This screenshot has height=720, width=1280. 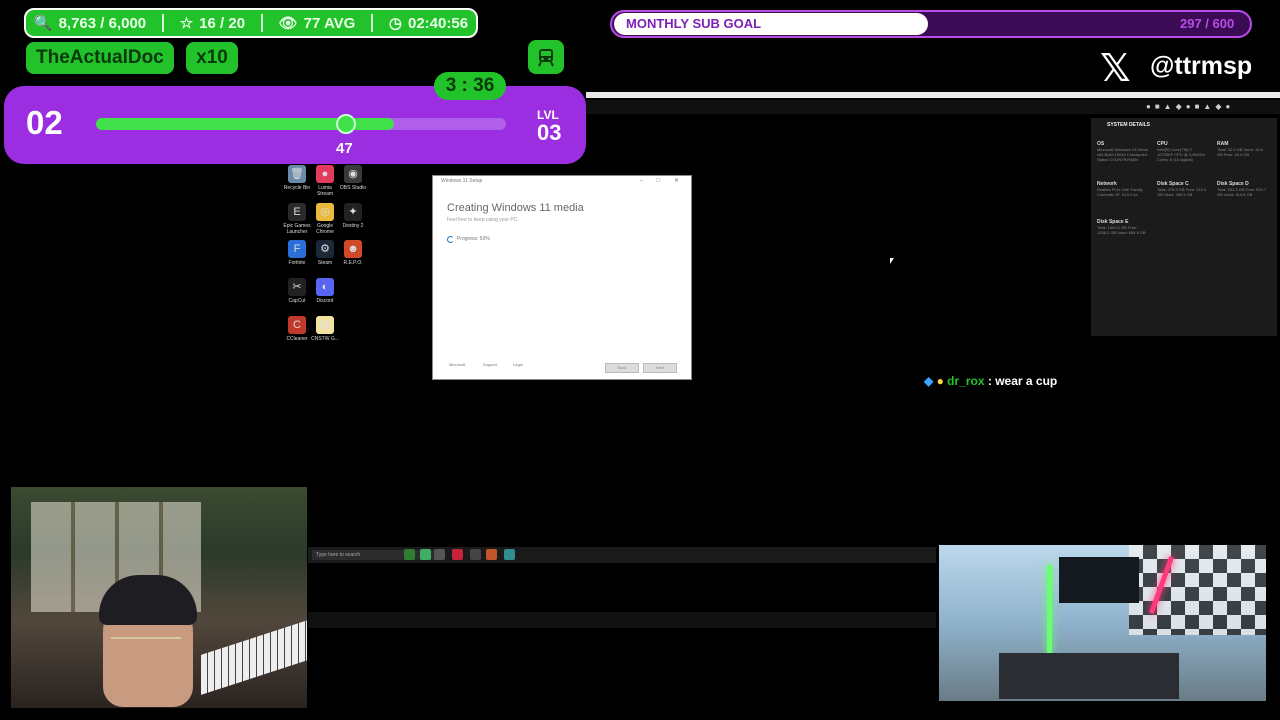 What do you see at coordinates (44, 122) in the screenshot?
I see `current-level: 02` at bounding box center [44, 122].